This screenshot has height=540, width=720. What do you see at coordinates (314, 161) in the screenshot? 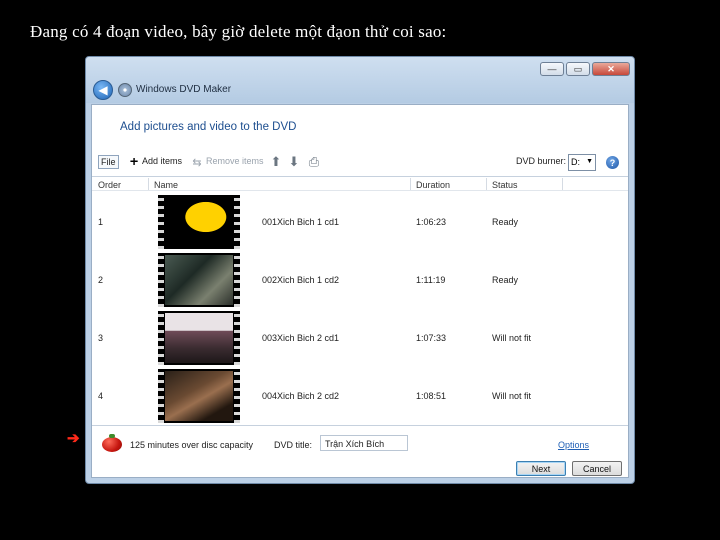
I see `disc-settings-icon: ⎙` at bounding box center [314, 161].